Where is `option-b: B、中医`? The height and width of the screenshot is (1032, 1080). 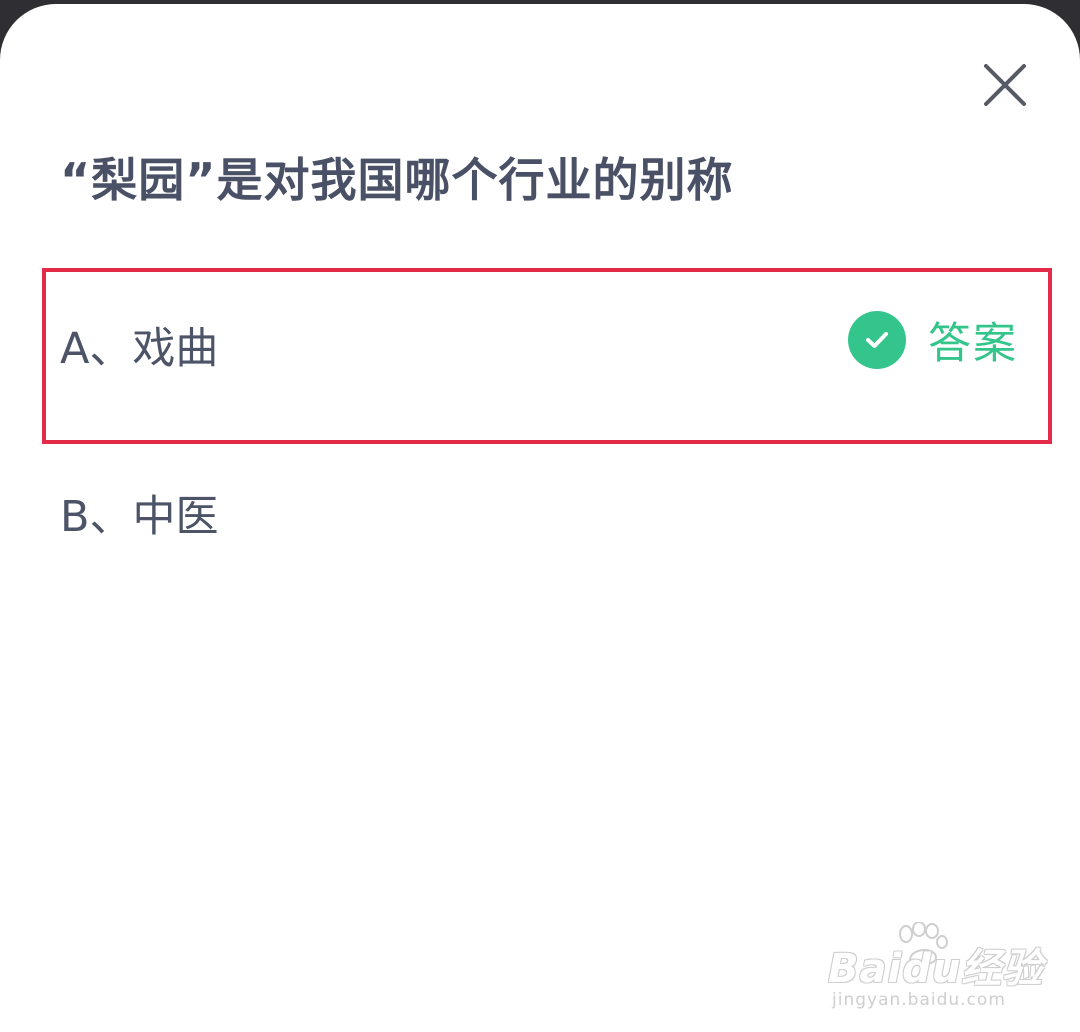 option-b: B、中医 is located at coordinates (139, 513).